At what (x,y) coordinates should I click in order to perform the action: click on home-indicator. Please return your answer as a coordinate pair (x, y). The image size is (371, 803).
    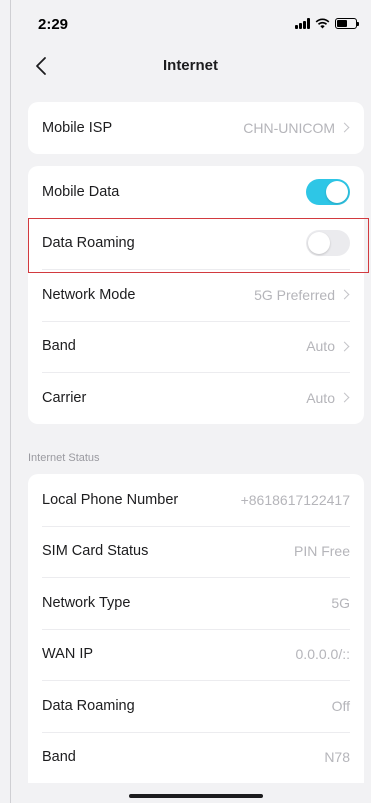
    Looking at the image, I should click on (196, 796).